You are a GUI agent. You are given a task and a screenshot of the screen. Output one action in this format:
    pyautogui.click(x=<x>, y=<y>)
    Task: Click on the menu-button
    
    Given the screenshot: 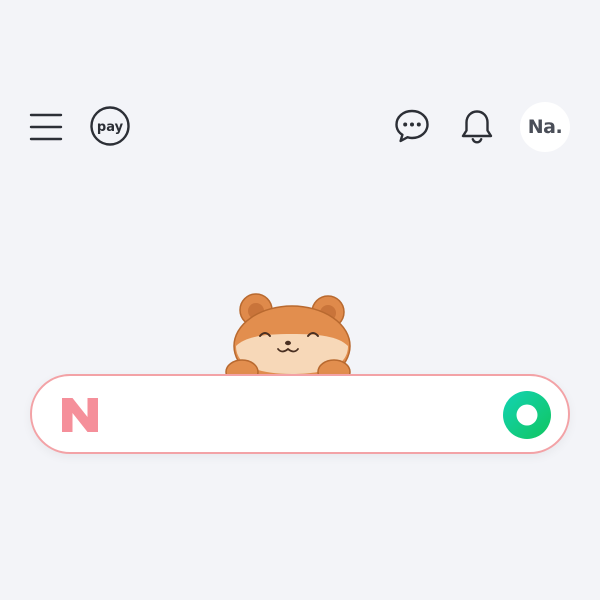 What is the action you would take?
    pyautogui.click(x=46, y=127)
    